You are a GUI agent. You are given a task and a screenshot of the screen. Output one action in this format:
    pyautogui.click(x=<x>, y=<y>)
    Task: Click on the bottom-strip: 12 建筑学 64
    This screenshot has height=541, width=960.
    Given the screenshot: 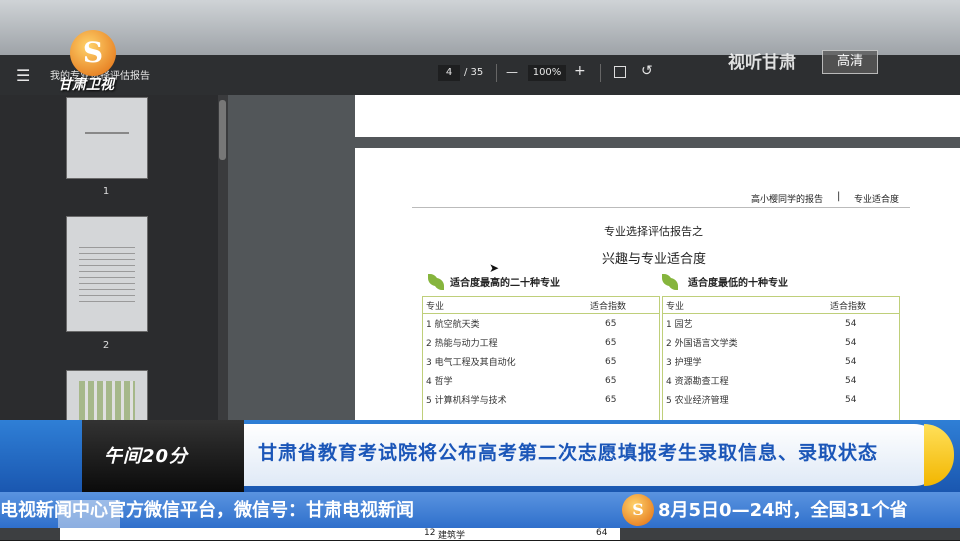 What is the action you would take?
    pyautogui.click(x=480, y=534)
    